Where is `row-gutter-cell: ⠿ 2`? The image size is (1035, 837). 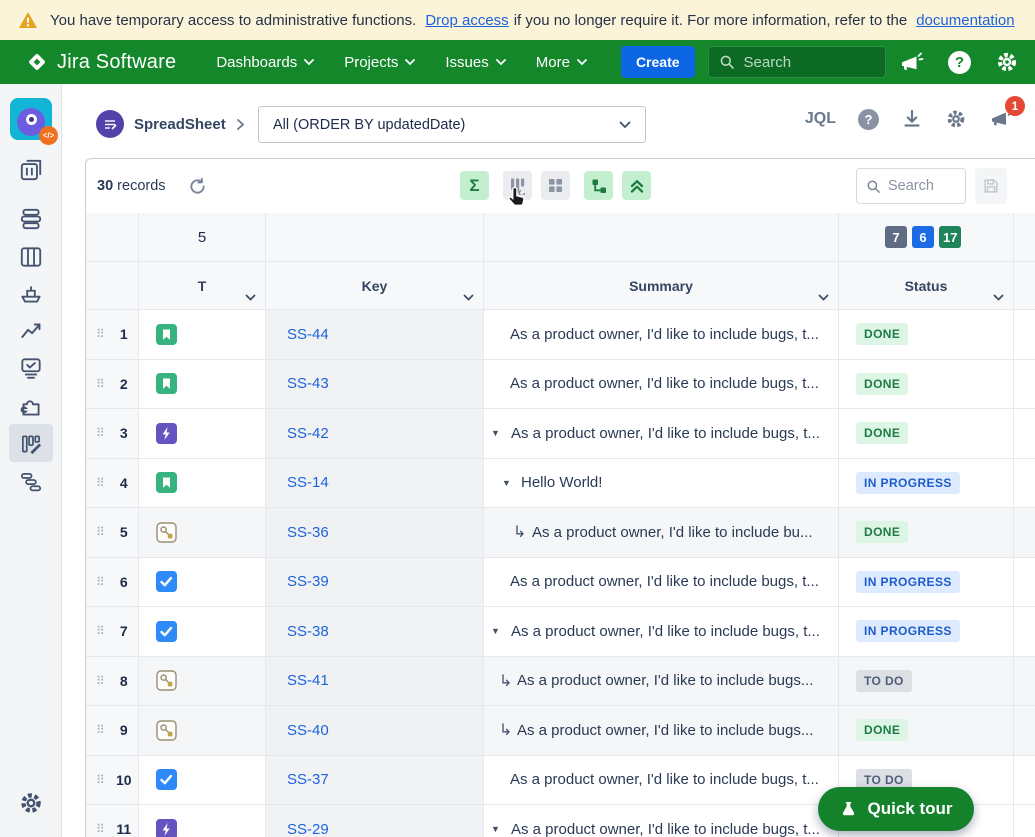
row-gutter-cell: ⠿ 2 is located at coordinates (112, 383).